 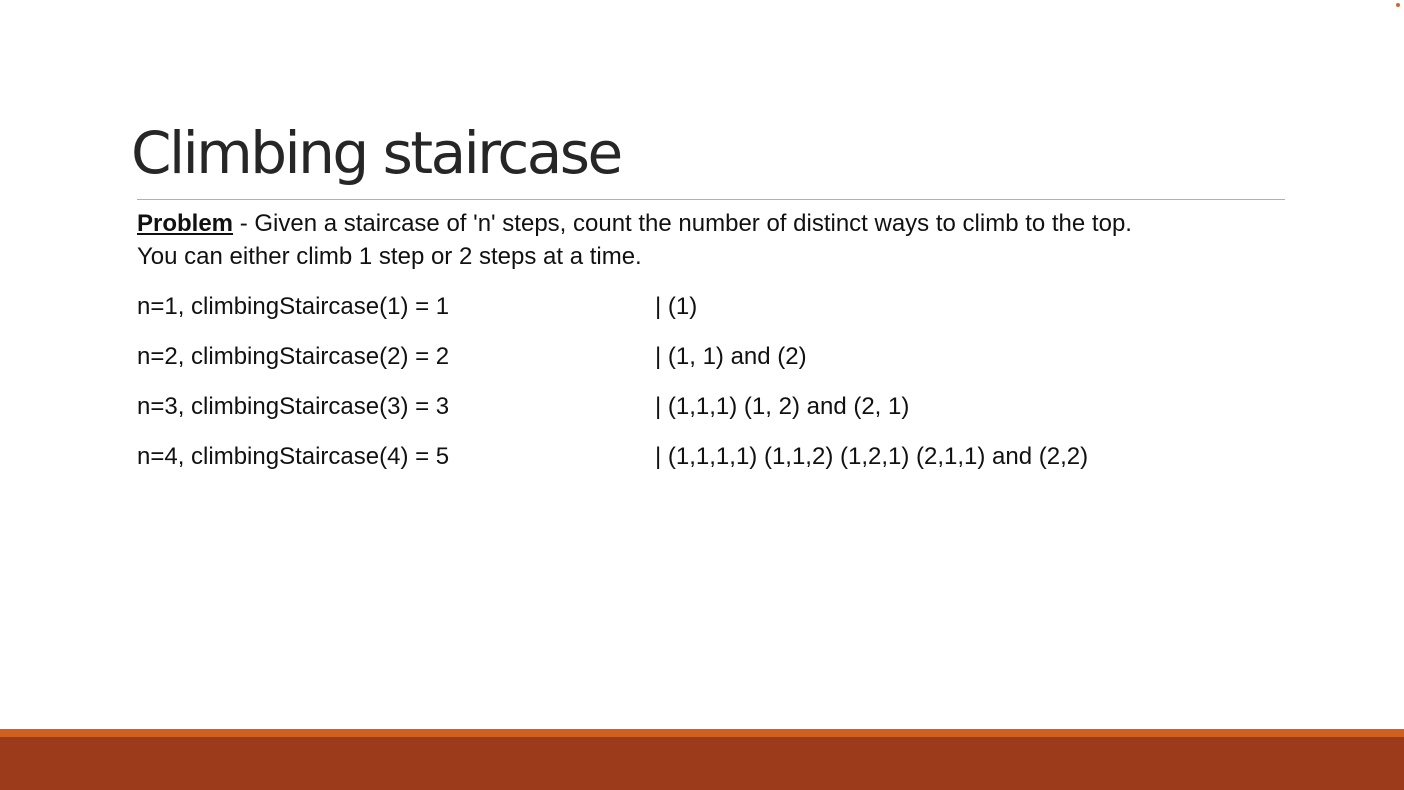 I want to click on corner-dot-decoration, so click(x=1398, y=5).